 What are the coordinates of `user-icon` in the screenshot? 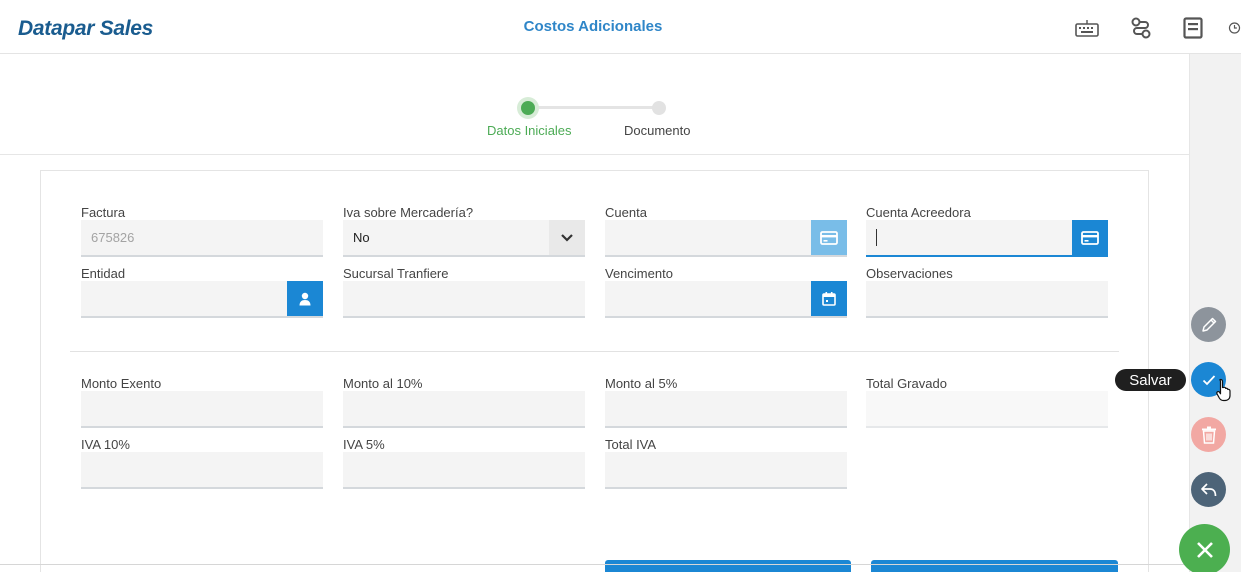 It's located at (305, 298).